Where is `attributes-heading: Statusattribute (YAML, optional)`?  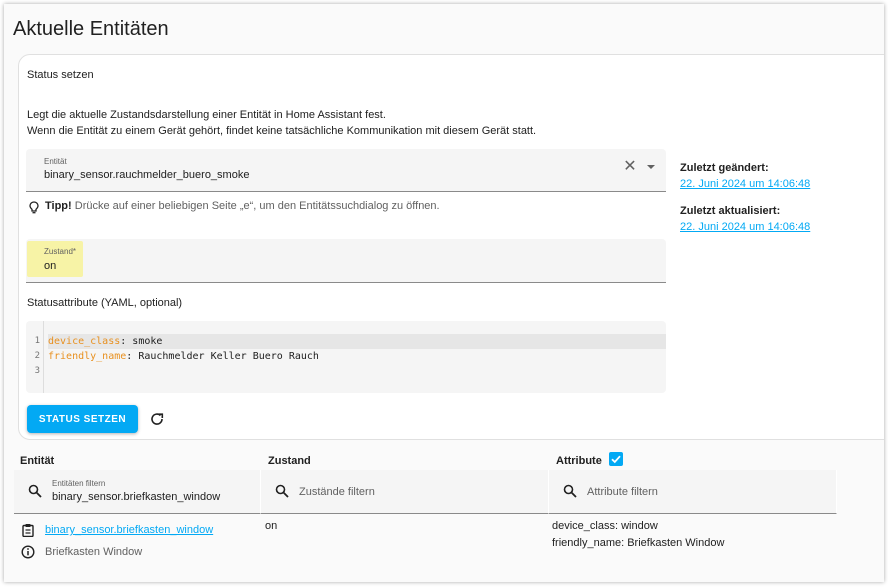
attributes-heading: Statusattribute (YAML, optional) is located at coordinates (105, 303).